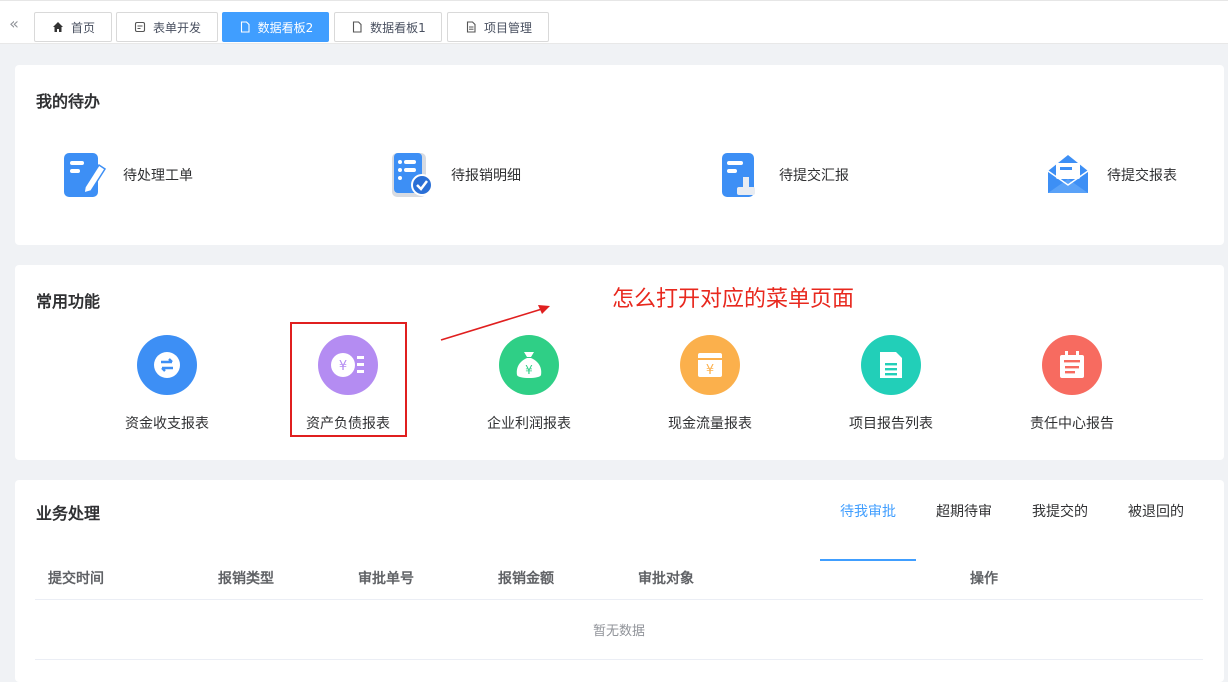 Image resolution: width=1228 pixels, height=682 pixels. I want to click on todo-label: 待处理工单, so click(158, 176).